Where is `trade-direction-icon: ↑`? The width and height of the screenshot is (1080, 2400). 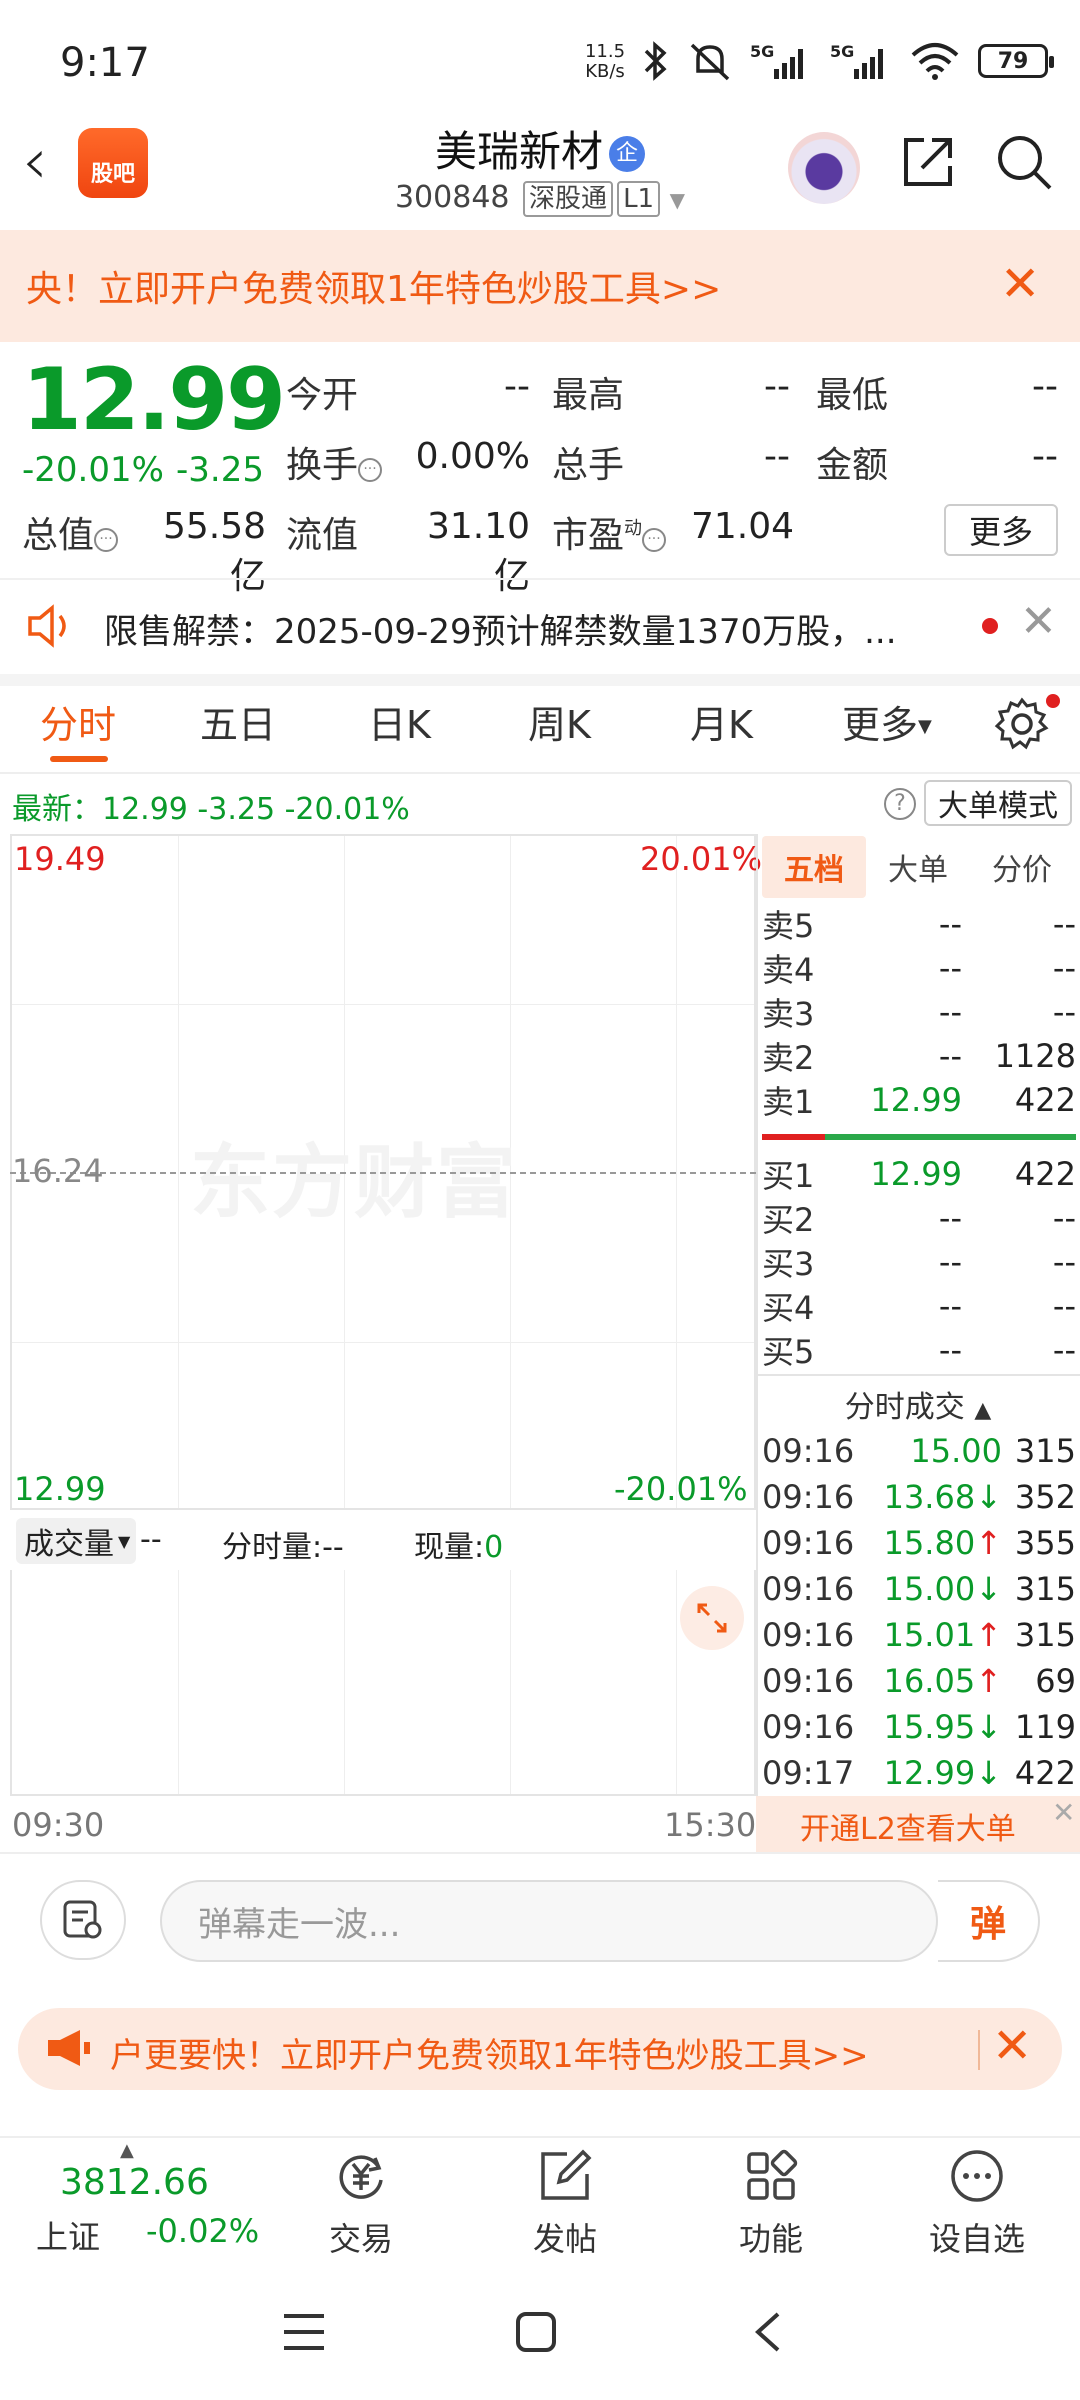 trade-direction-icon: ↑ is located at coordinates (988, 1635).